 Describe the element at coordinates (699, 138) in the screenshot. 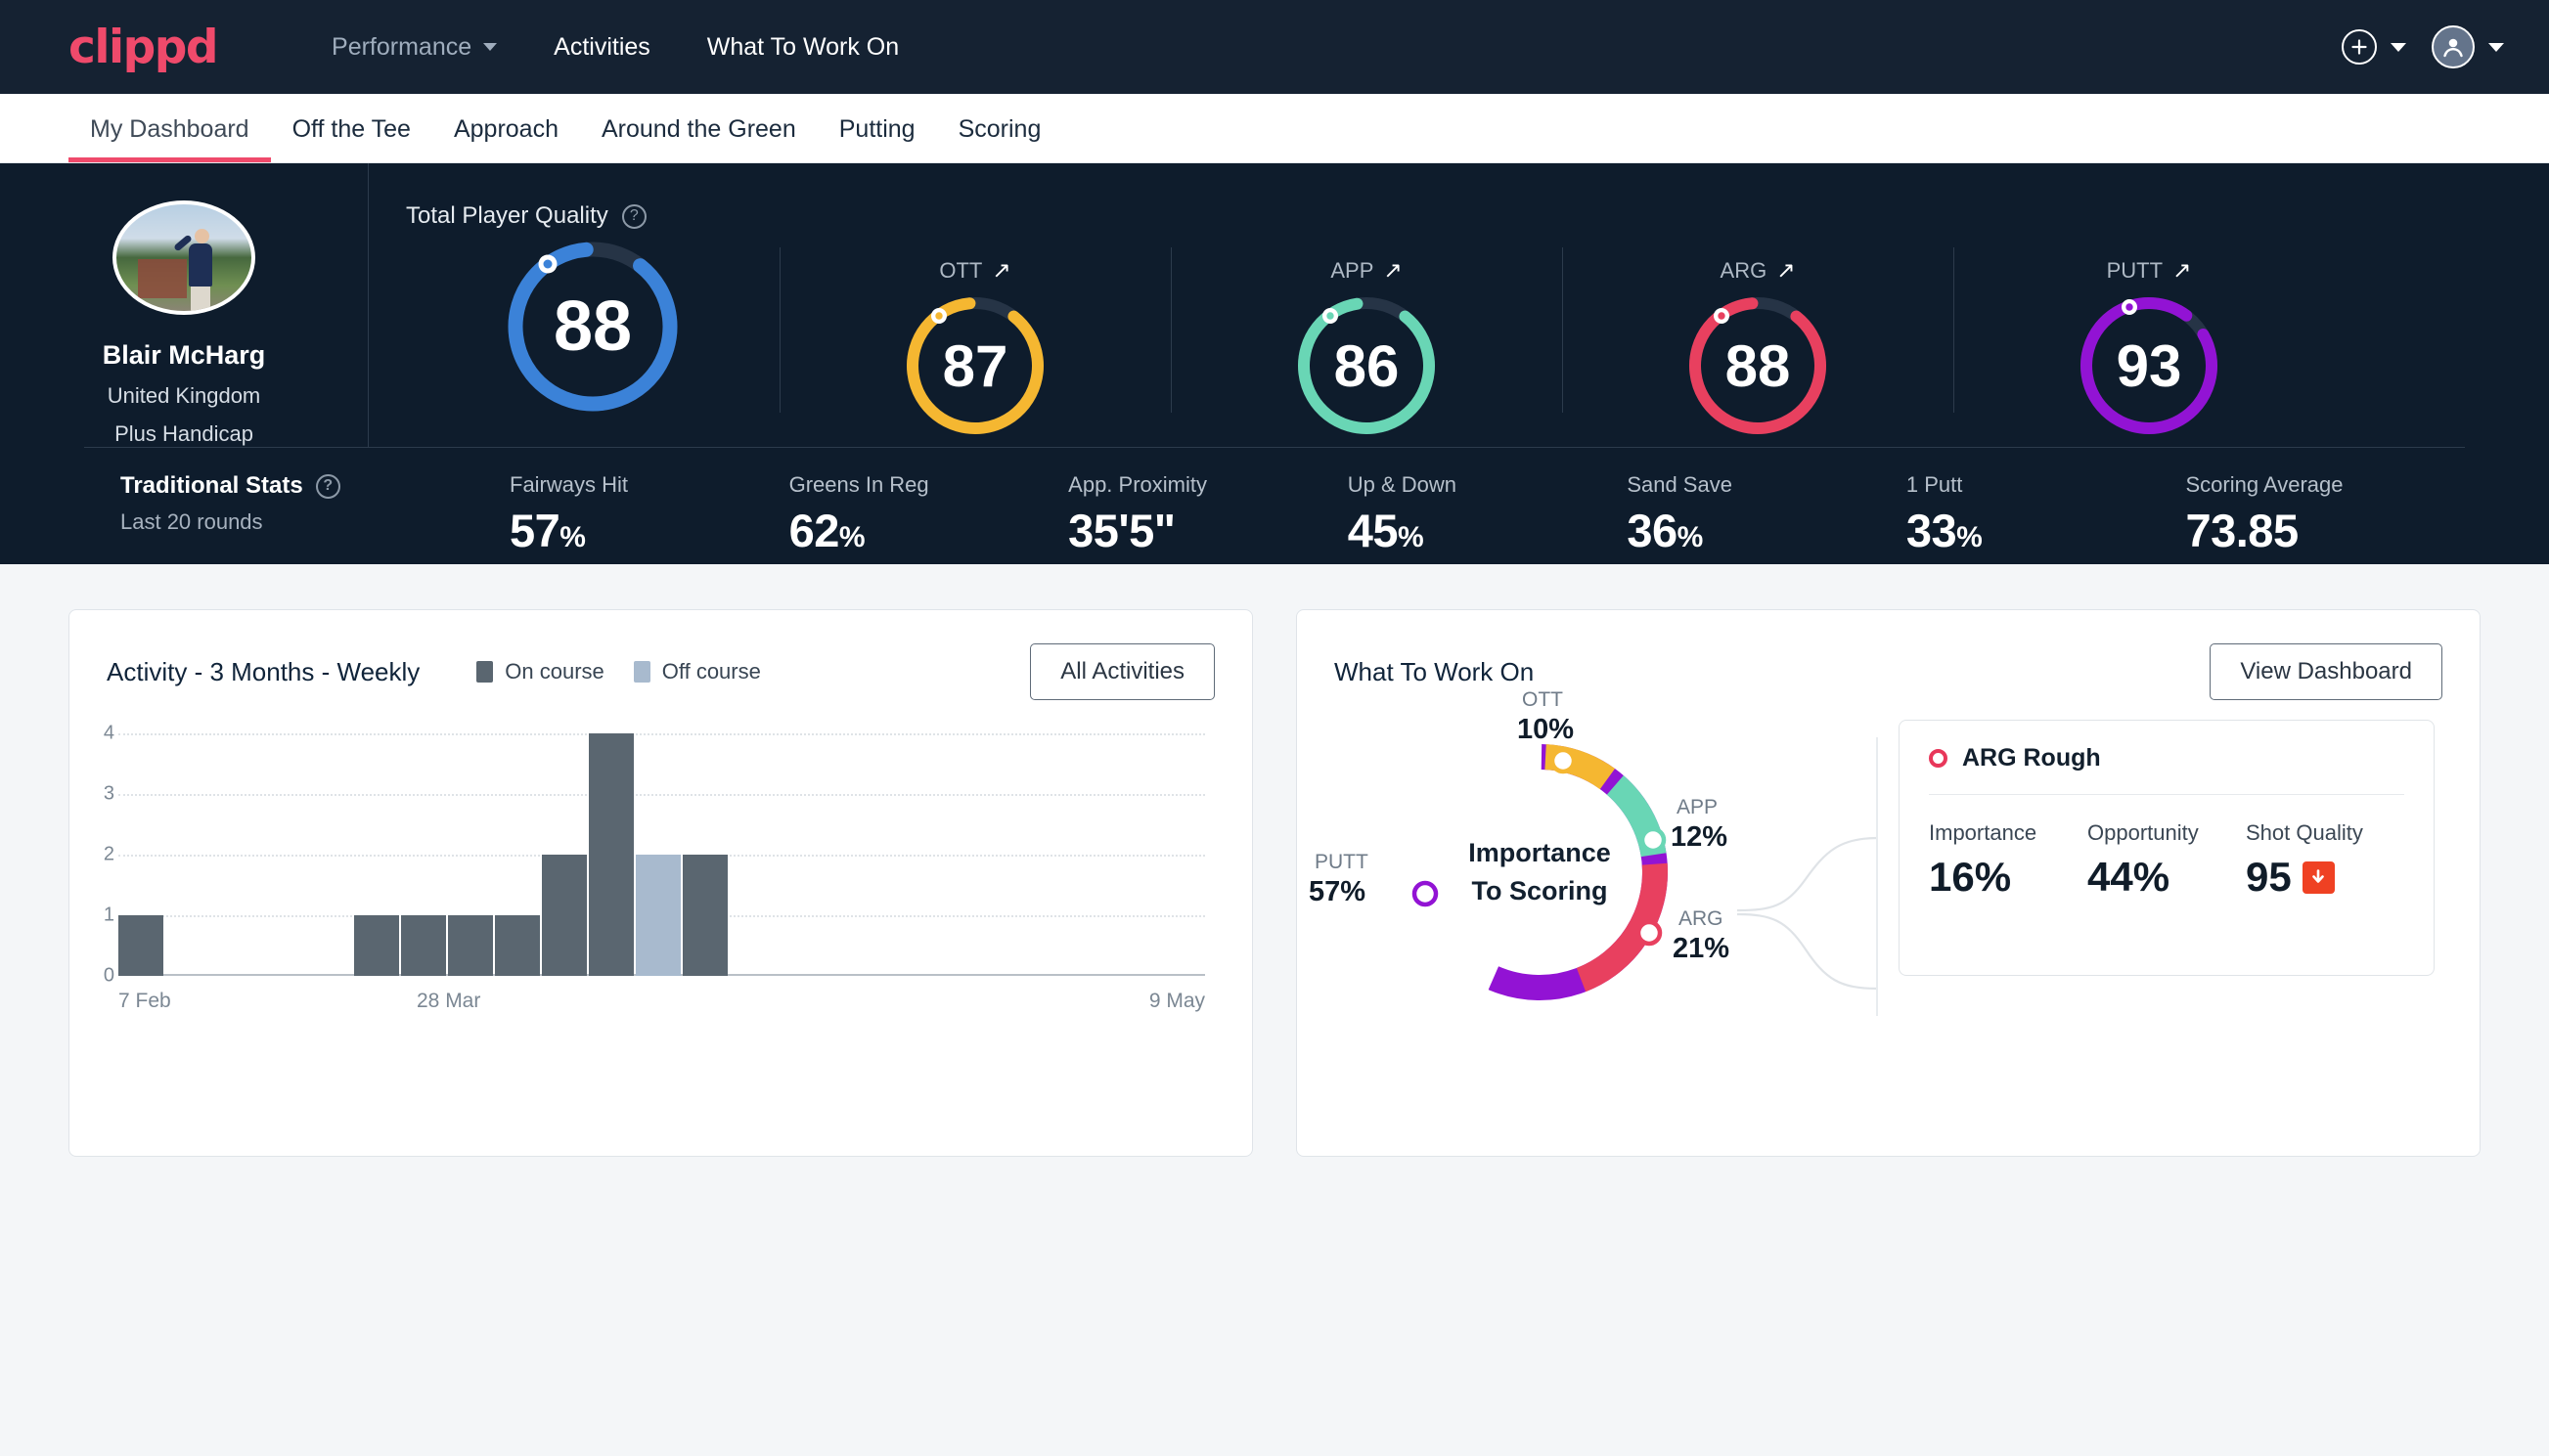

I see `tab-around-the-green: Around the Green` at that location.